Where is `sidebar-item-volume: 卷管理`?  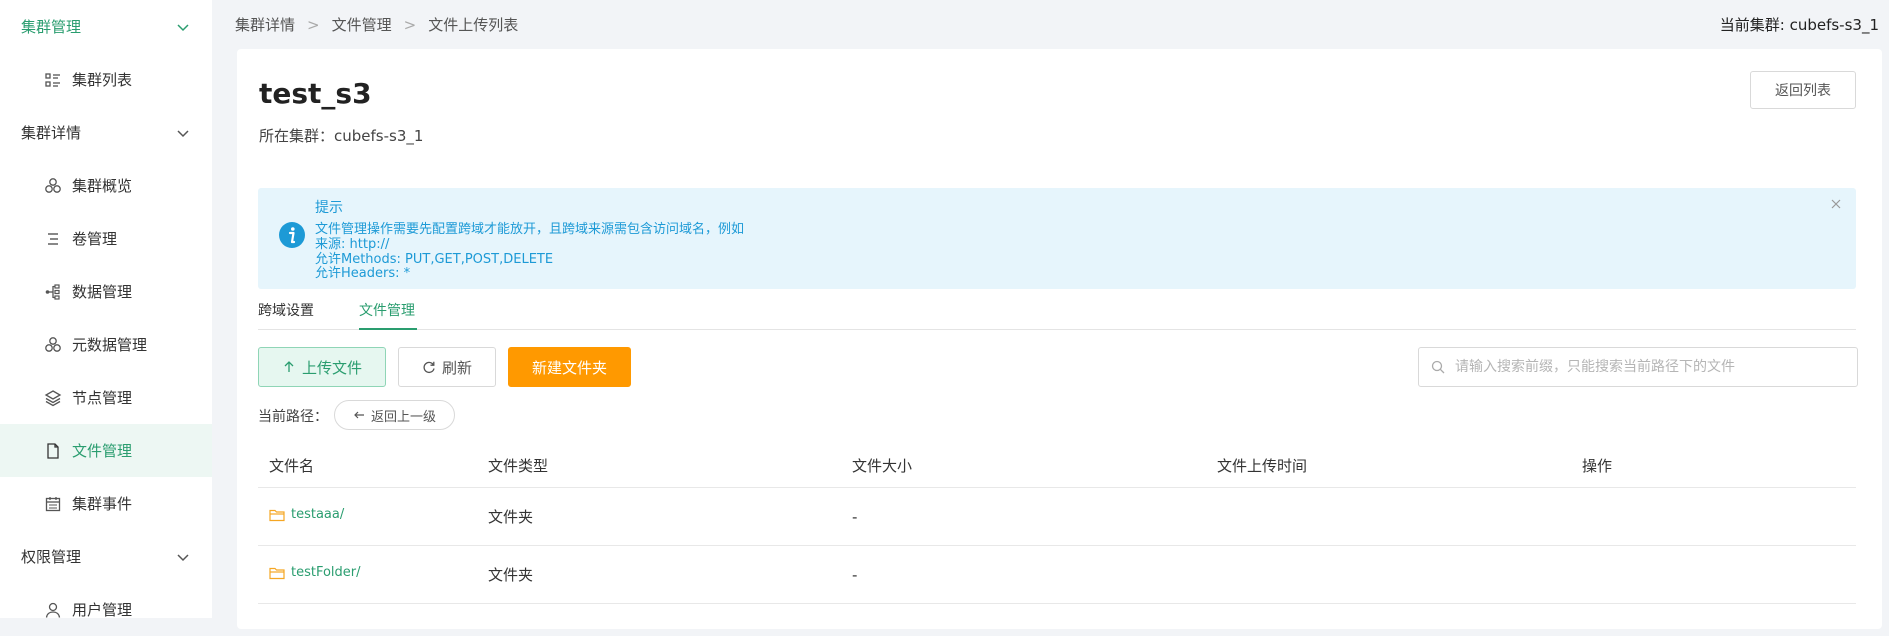 sidebar-item-volume: 卷管理 is located at coordinates (106, 238).